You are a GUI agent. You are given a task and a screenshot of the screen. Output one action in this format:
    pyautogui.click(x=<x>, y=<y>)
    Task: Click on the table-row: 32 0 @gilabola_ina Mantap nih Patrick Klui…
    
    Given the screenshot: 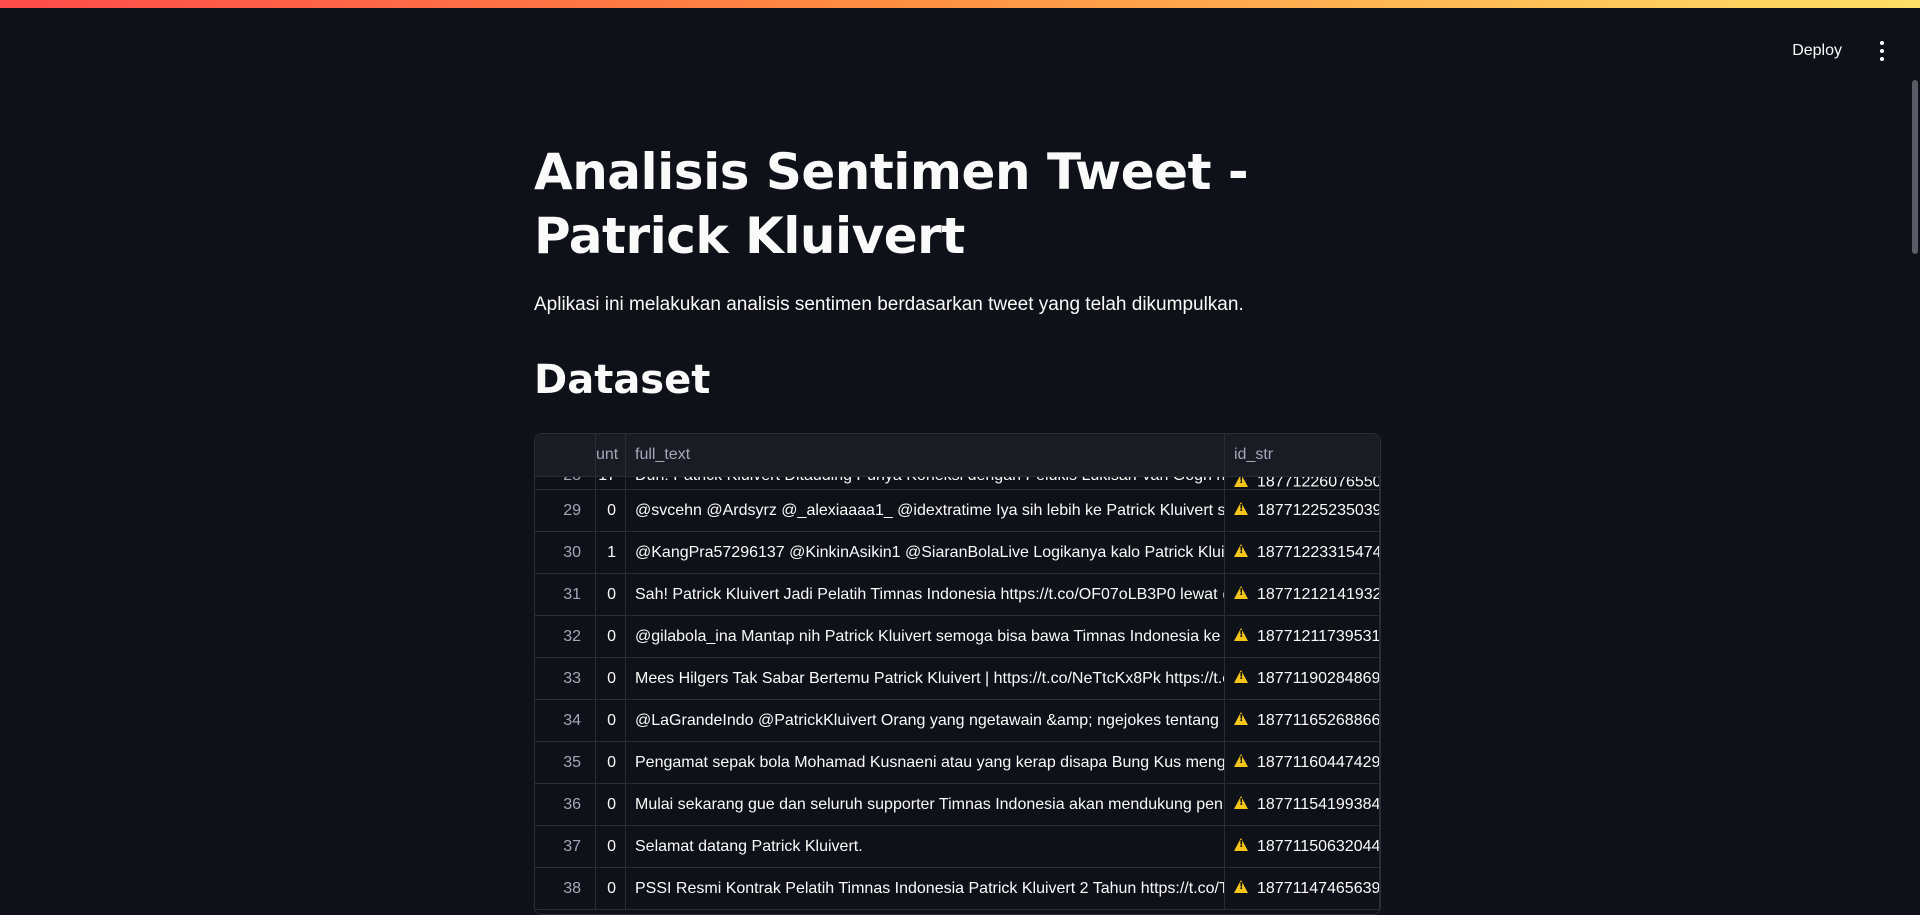 What is the action you would take?
    pyautogui.click(x=957, y=637)
    